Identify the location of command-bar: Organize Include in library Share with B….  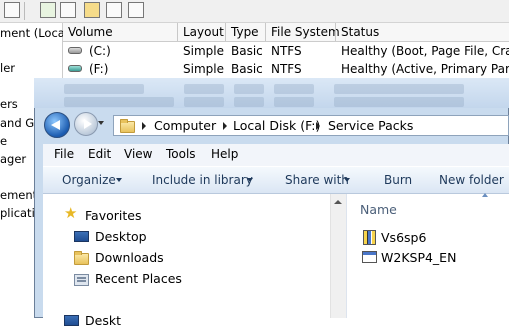
(276, 180).